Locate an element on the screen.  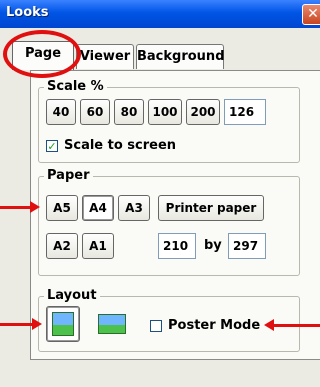
scale-to-screen-checkbox: ✓ is located at coordinates (52, 146).